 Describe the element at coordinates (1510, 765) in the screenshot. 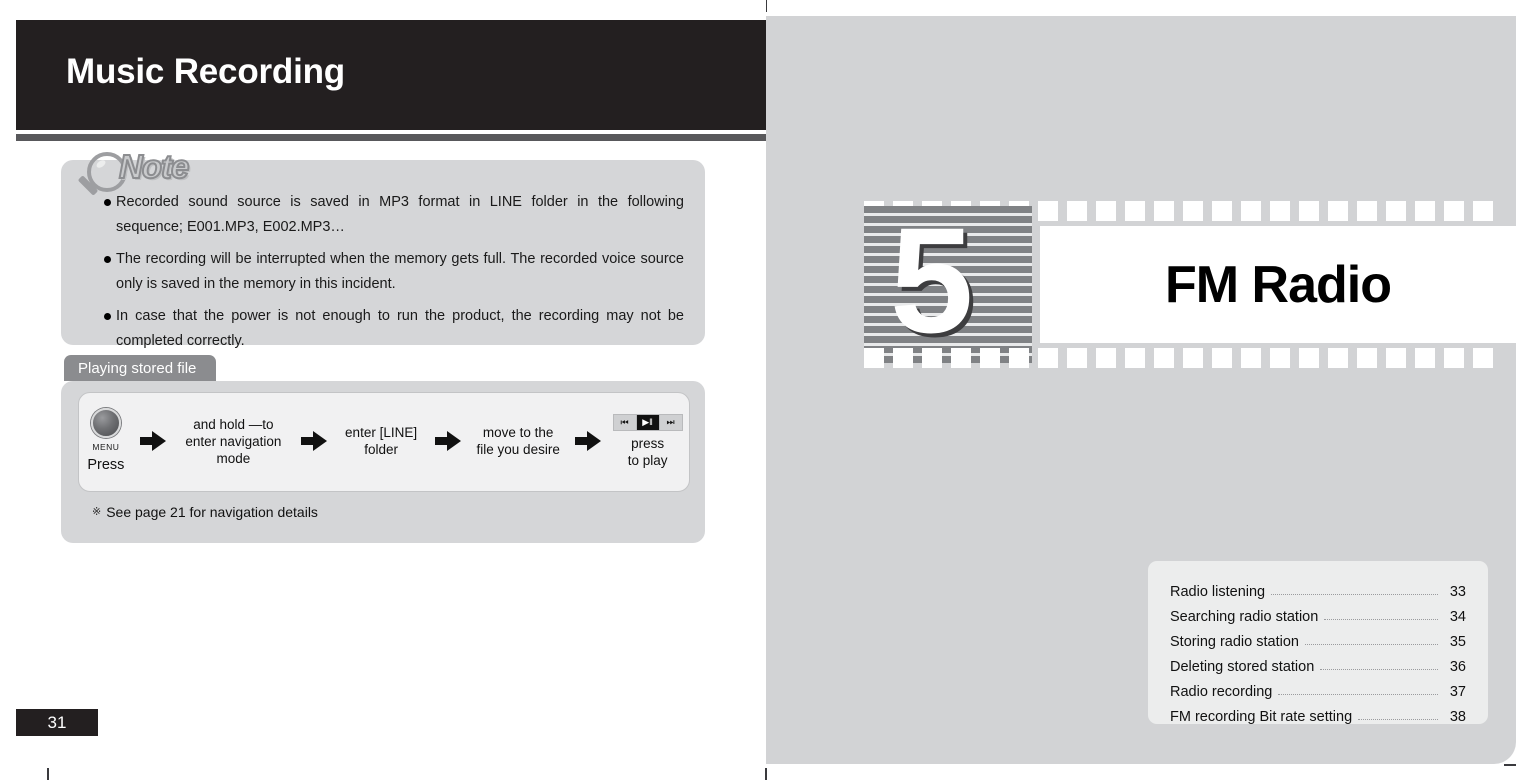

I see `crop-mark-bottom-right-h` at that location.